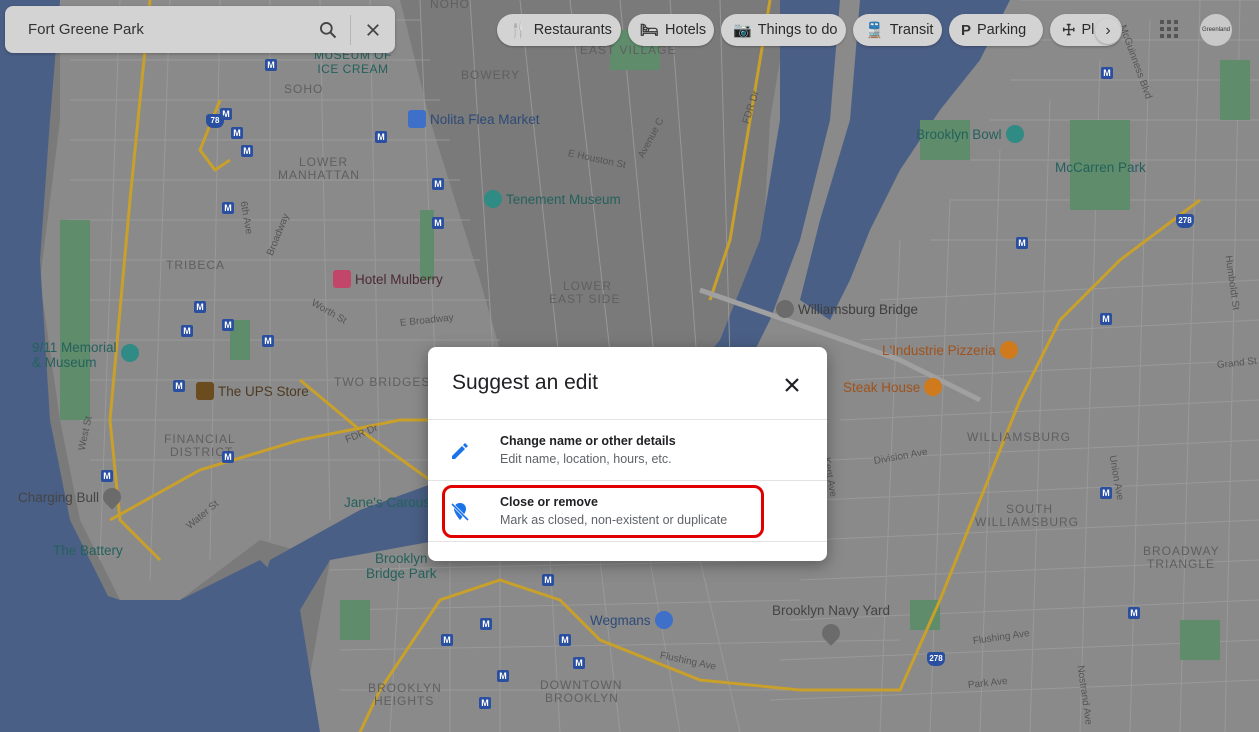 This screenshot has width=1259, height=732. Describe the element at coordinates (650, 30) in the screenshot. I see `bed-icon: 🛏` at that location.